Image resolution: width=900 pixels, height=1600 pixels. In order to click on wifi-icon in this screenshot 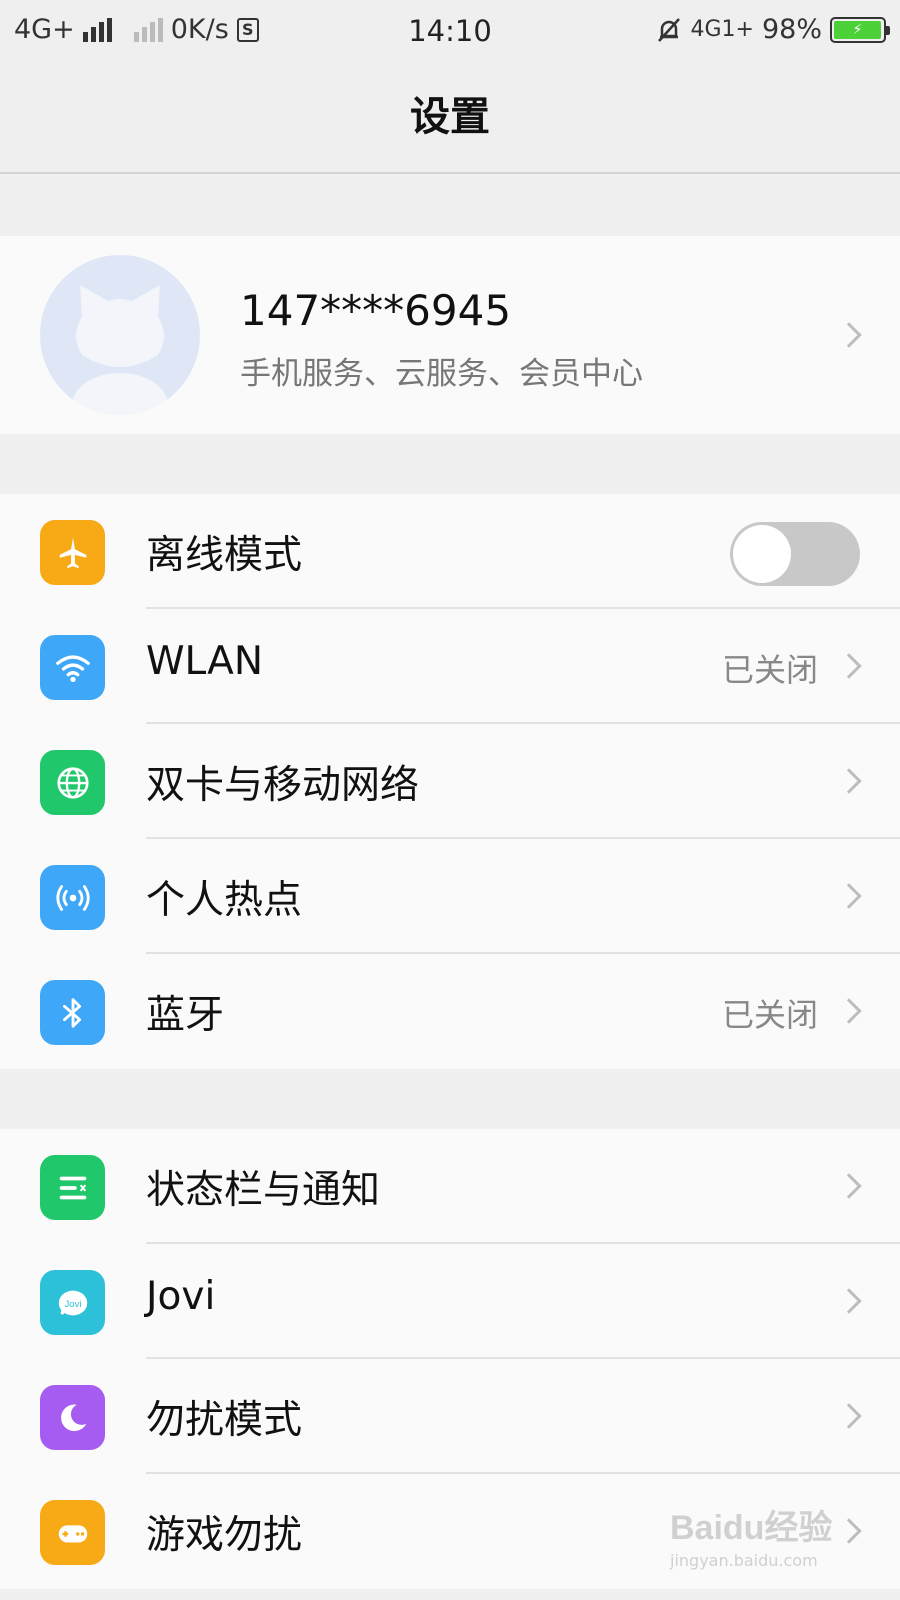, I will do `click(72, 667)`.